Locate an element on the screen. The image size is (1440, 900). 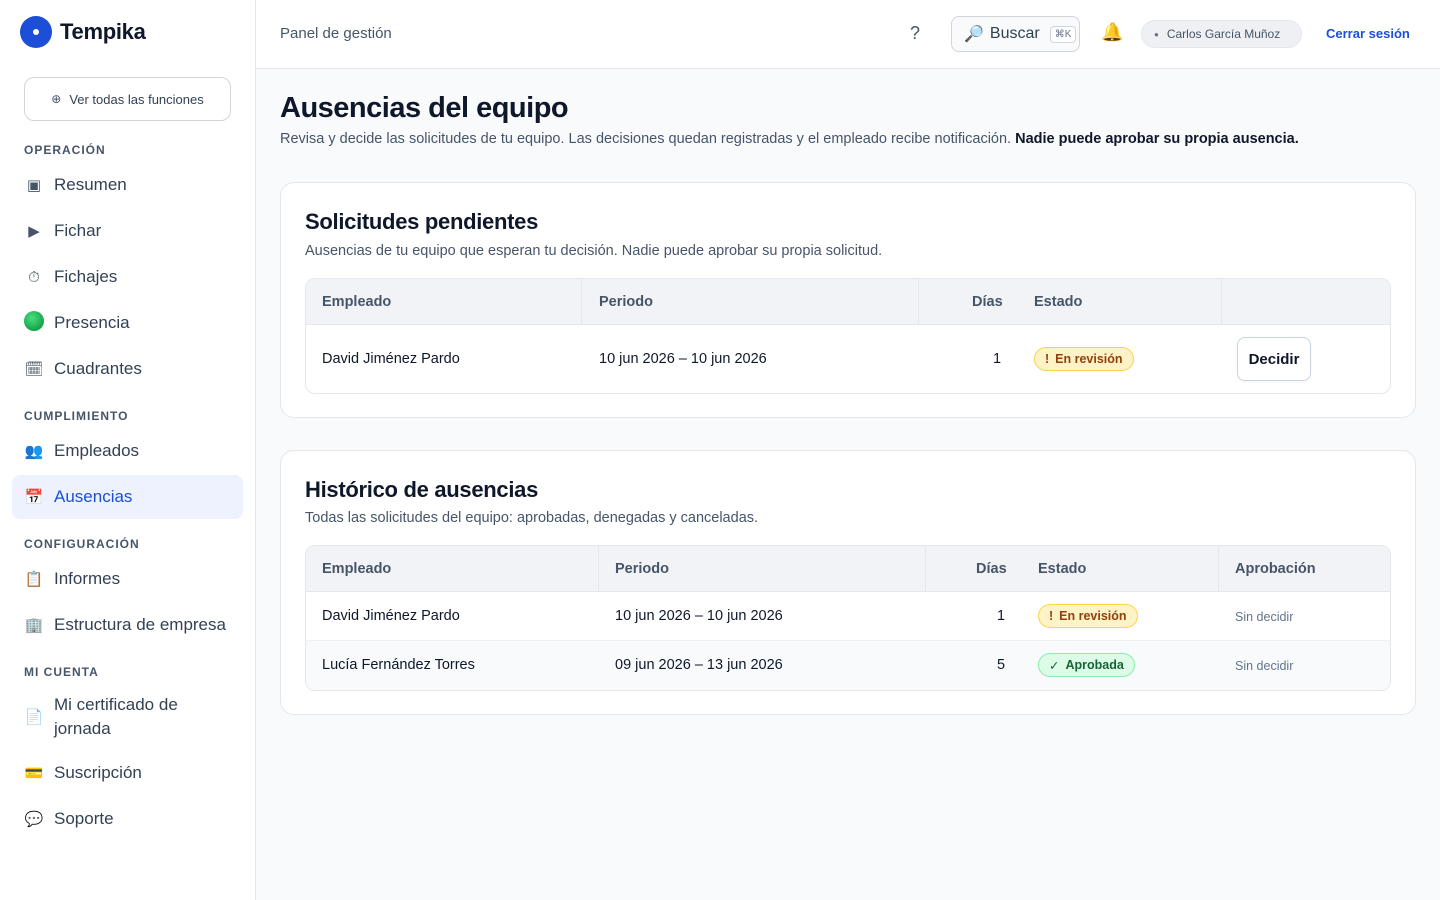
brand: Tempika is located at coordinates (83, 32).